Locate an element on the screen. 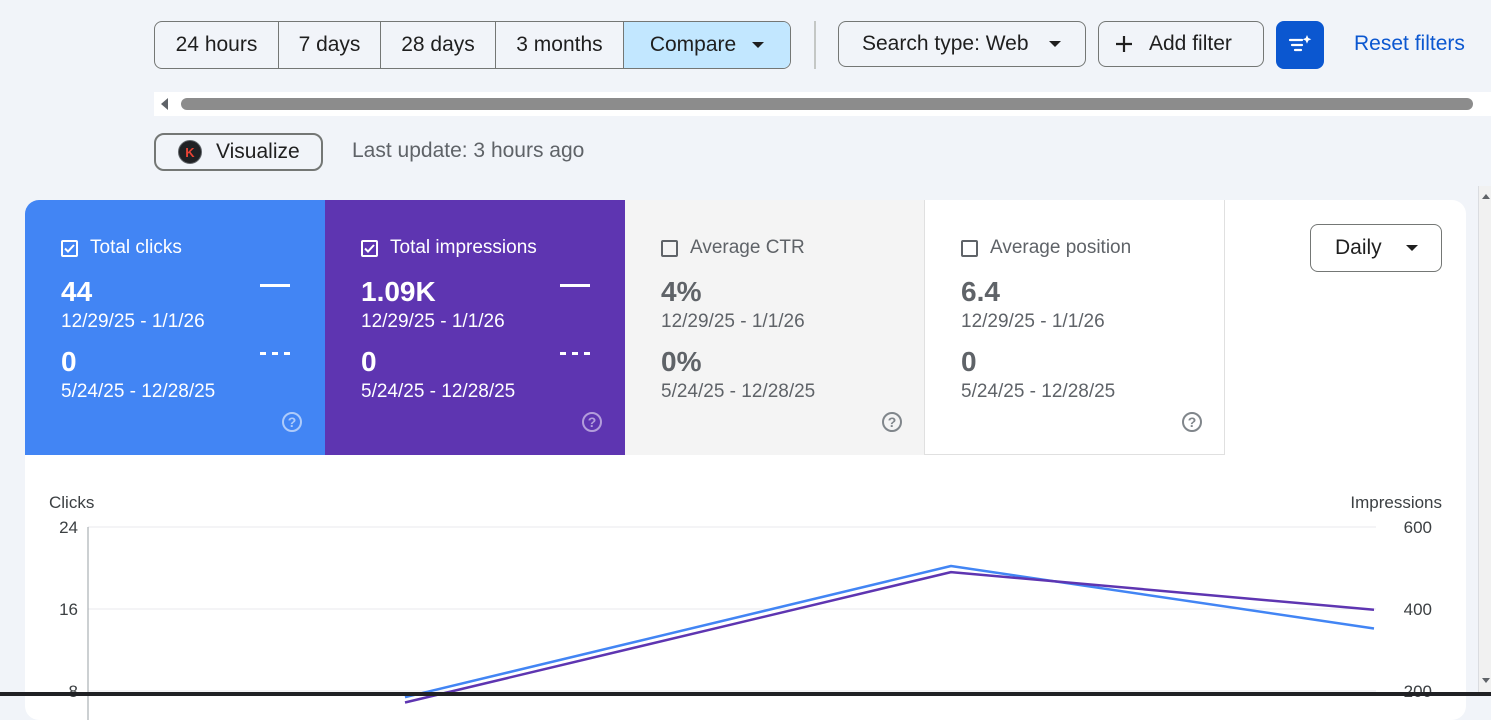  granularity-dropdown: Daily is located at coordinates (1376, 248).